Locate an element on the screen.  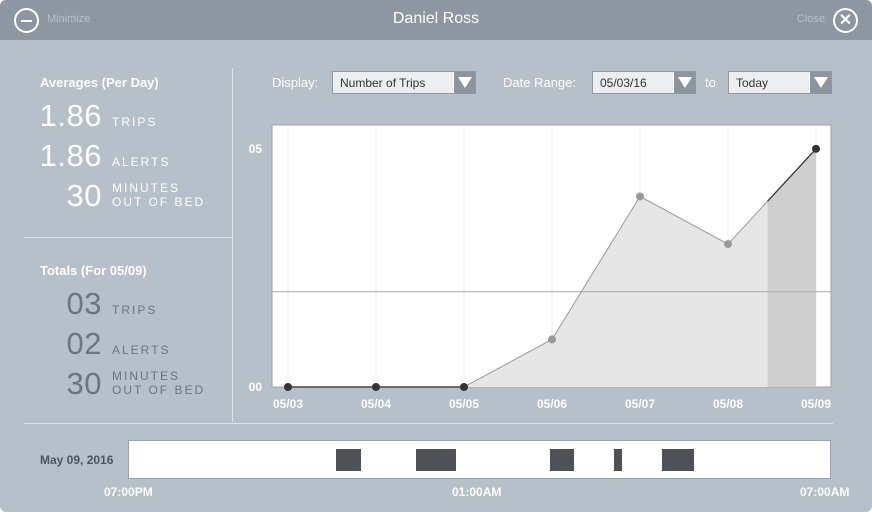
total-minutes-stat: 30 MINUTES OUT OF BED is located at coordinates (135, 386).